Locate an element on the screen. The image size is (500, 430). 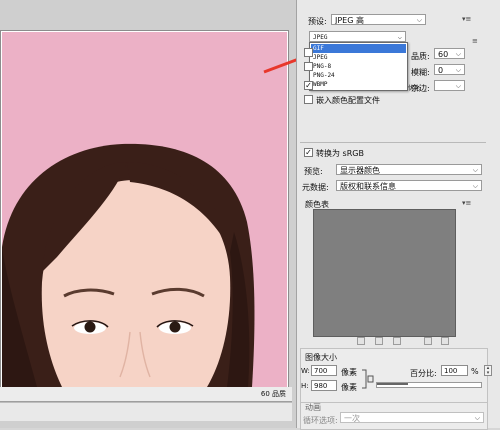
horizontal-scrollbar is located at coordinates (146, 411).